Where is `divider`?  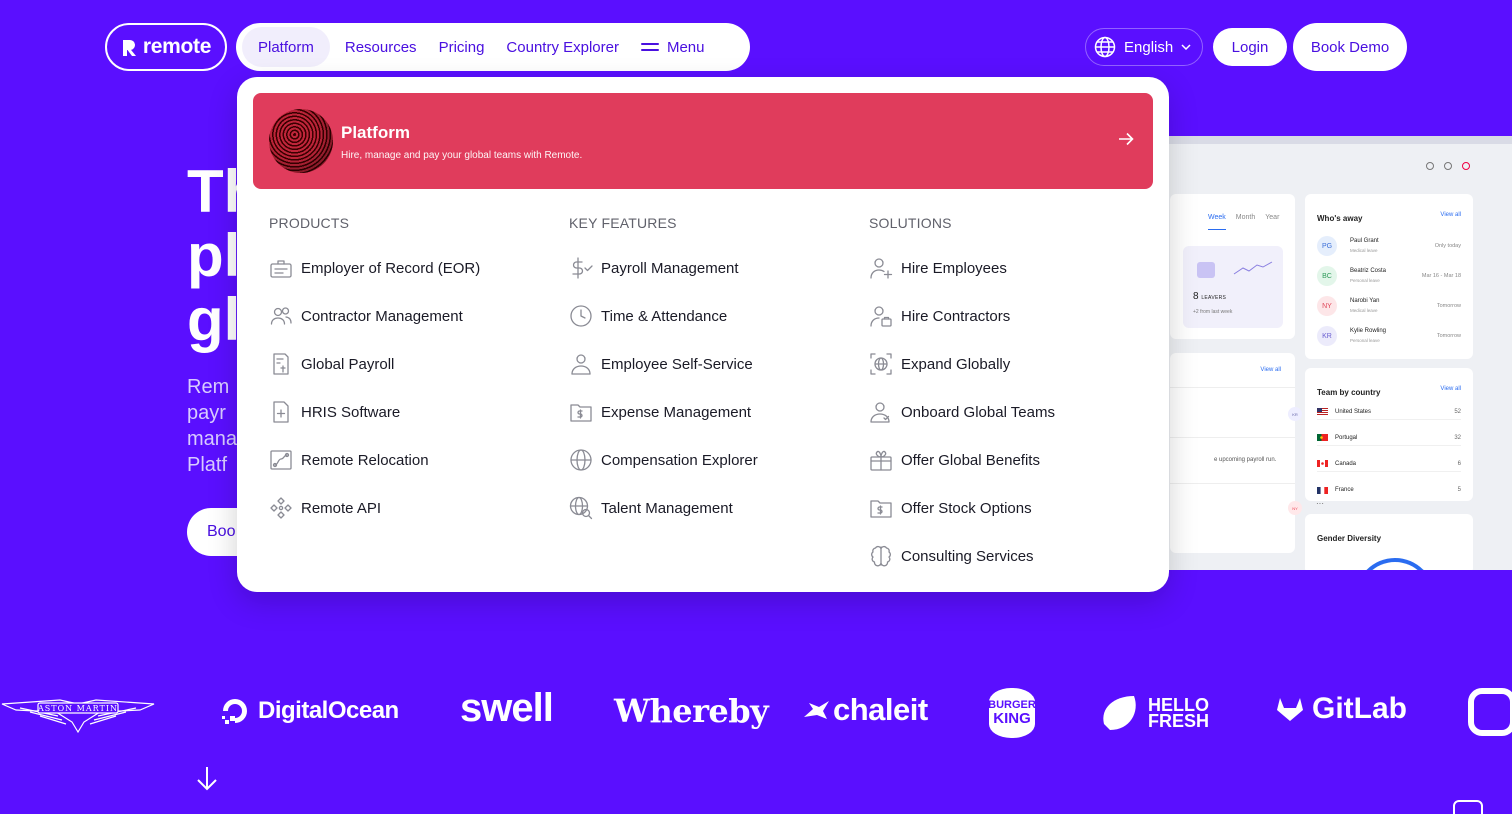
divider is located at coordinates (1232, 437).